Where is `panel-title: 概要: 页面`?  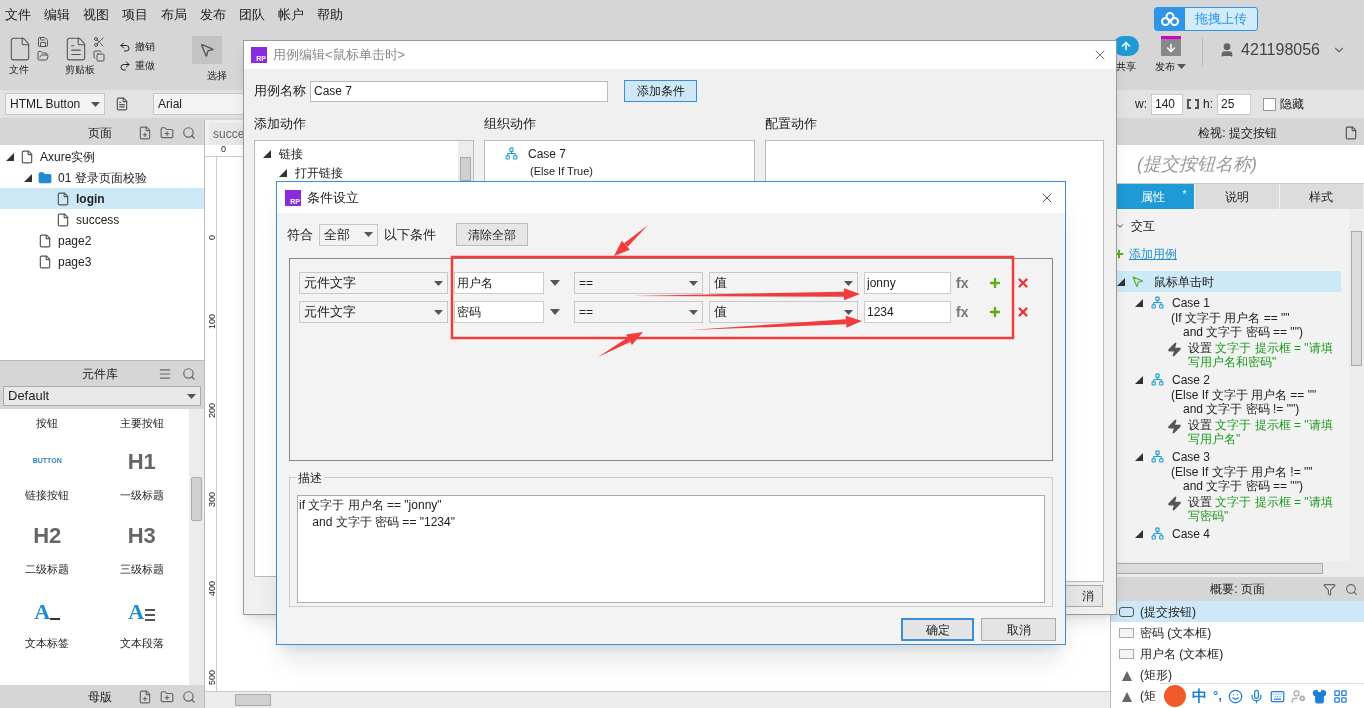
panel-title: 概要: 页面 is located at coordinates (1237, 589).